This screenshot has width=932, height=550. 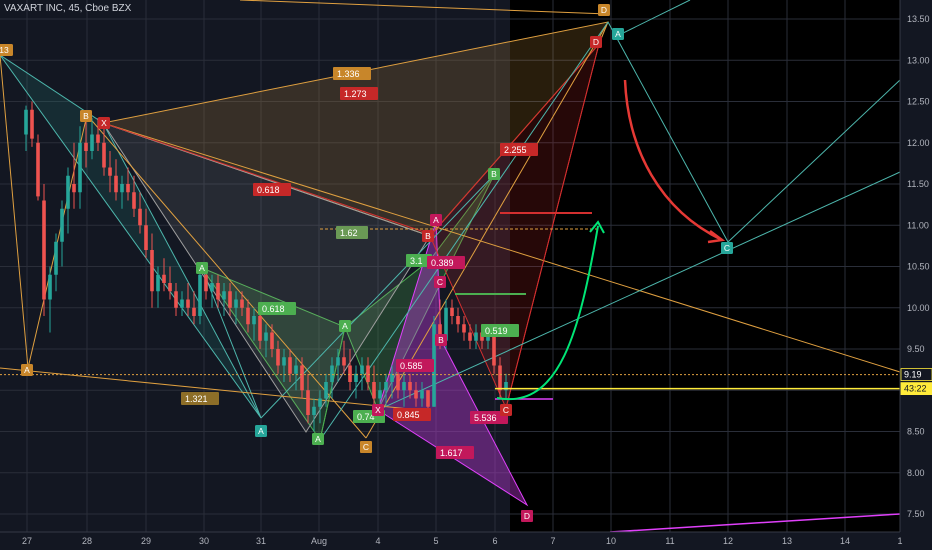 I want to click on x-tick-label: 30, so click(x=204, y=541).